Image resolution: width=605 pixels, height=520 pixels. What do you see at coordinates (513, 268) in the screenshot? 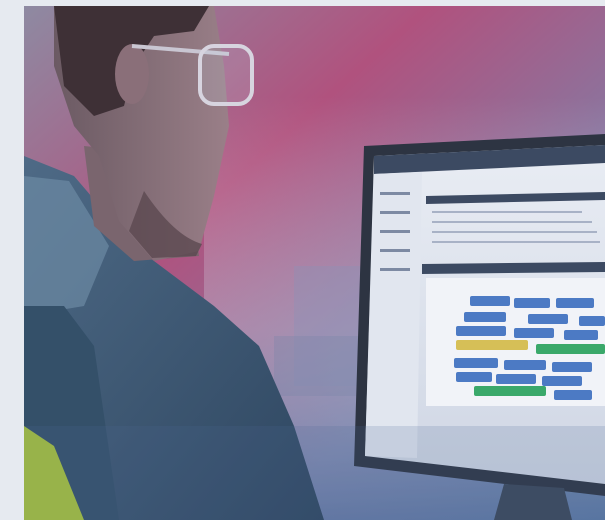
I see `gantt-panel-header` at bounding box center [513, 268].